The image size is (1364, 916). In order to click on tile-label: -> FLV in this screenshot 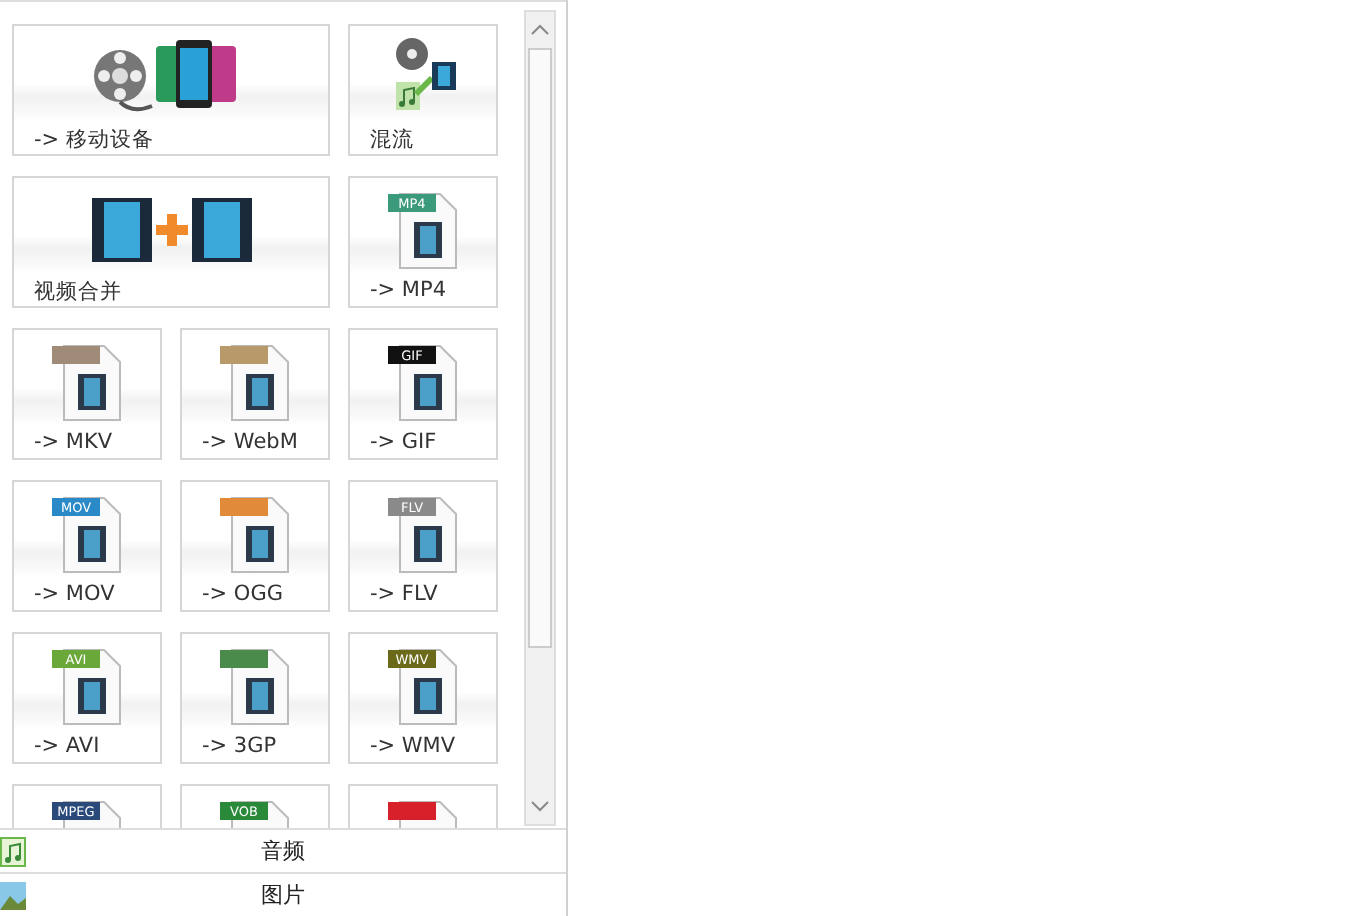, I will do `click(403, 594)`.